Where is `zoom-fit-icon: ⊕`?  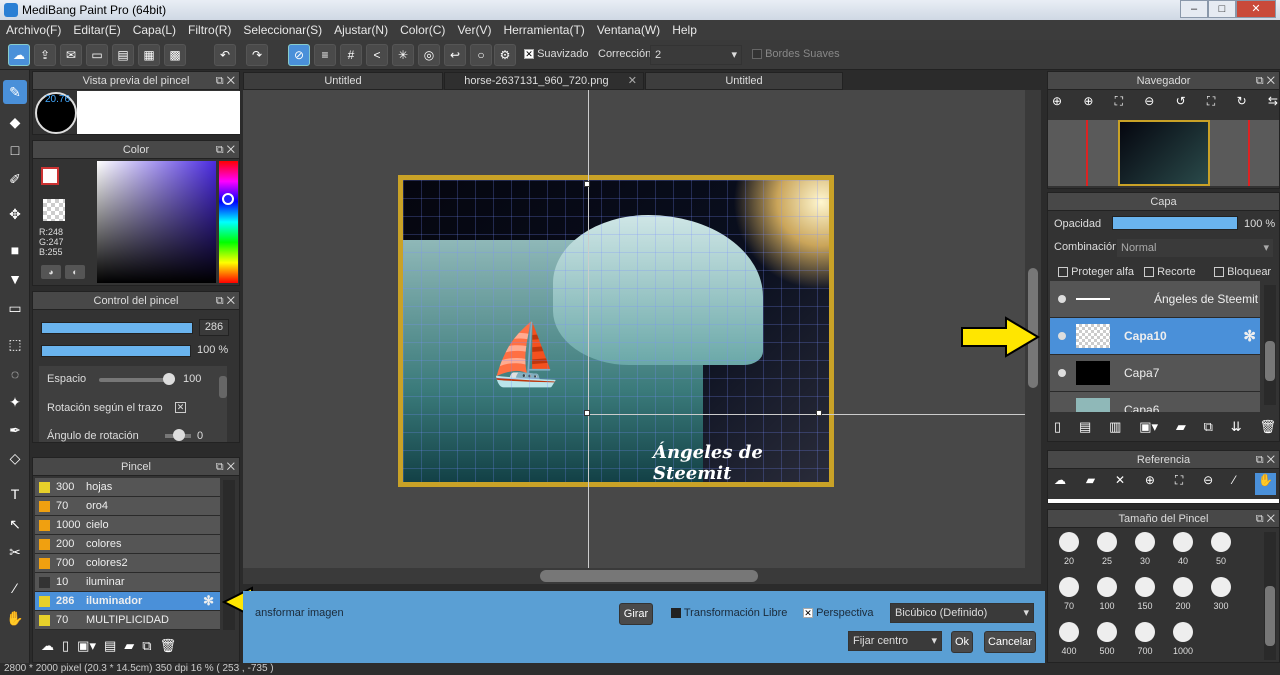 zoom-fit-icon: ⊕ is located at coordinates (1057, 105).